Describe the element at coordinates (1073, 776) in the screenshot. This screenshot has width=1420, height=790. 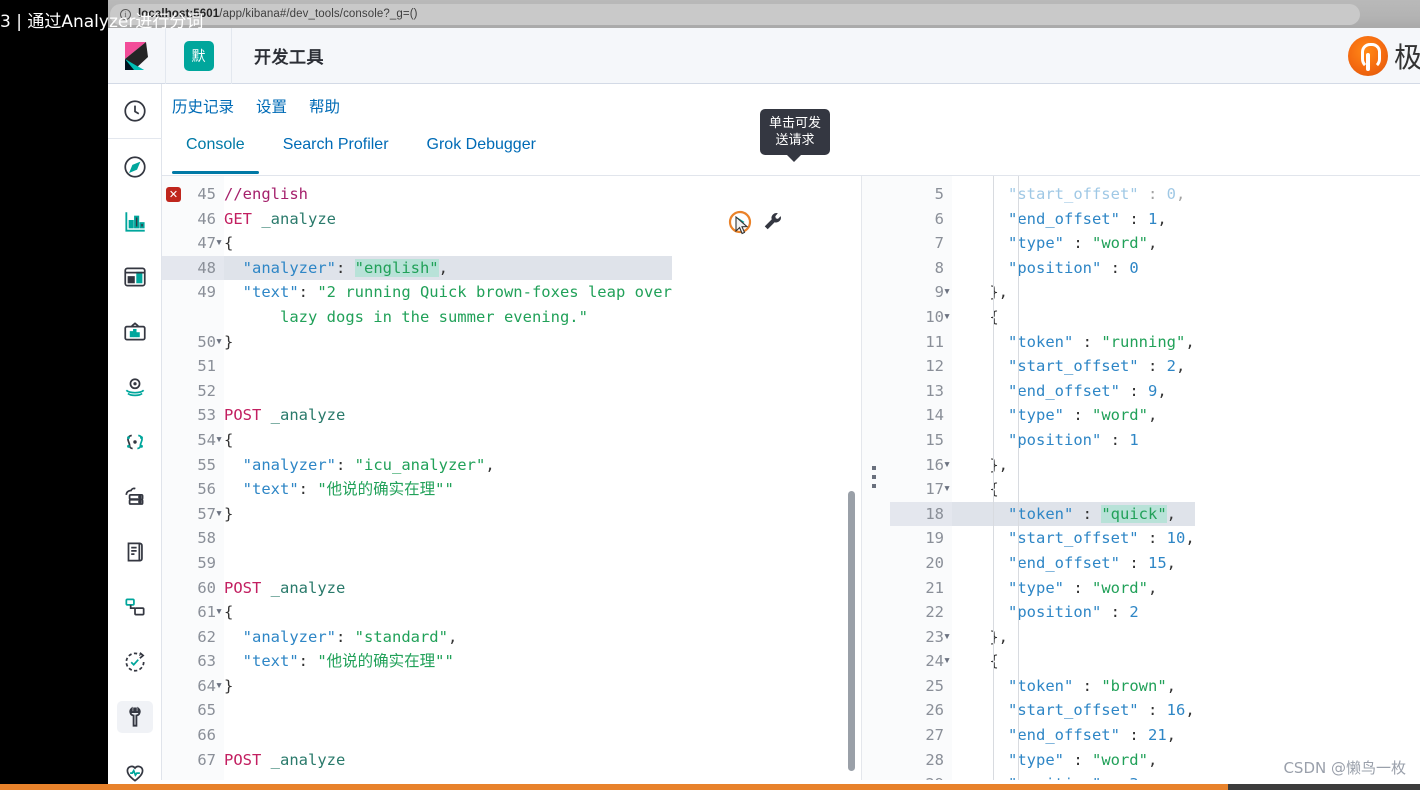
I see `code-line: "position" : 3` at that location.